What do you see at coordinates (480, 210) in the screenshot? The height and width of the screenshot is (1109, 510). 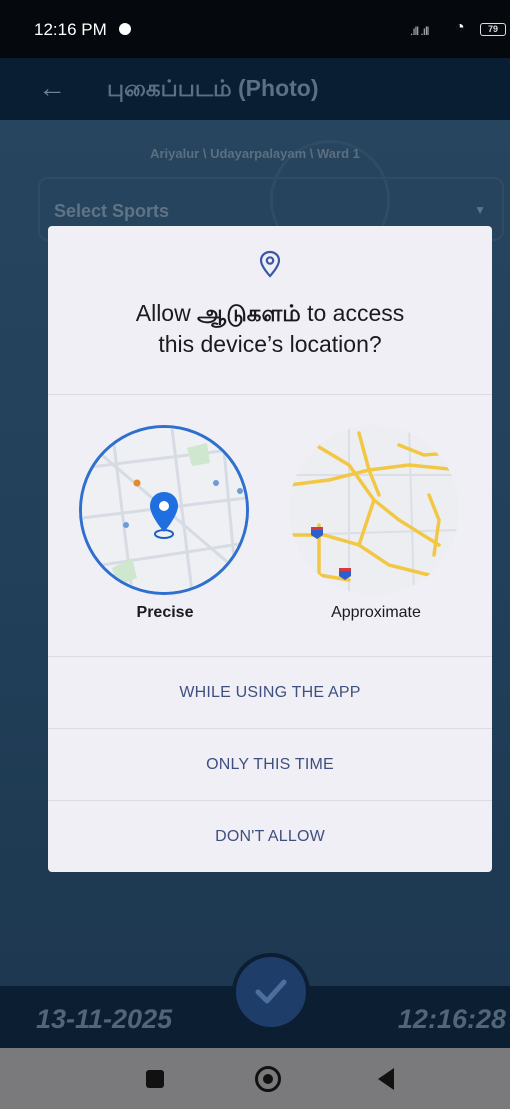 I see `dropdown-arrow-icon: ▼` at bounding box center [480, 210].